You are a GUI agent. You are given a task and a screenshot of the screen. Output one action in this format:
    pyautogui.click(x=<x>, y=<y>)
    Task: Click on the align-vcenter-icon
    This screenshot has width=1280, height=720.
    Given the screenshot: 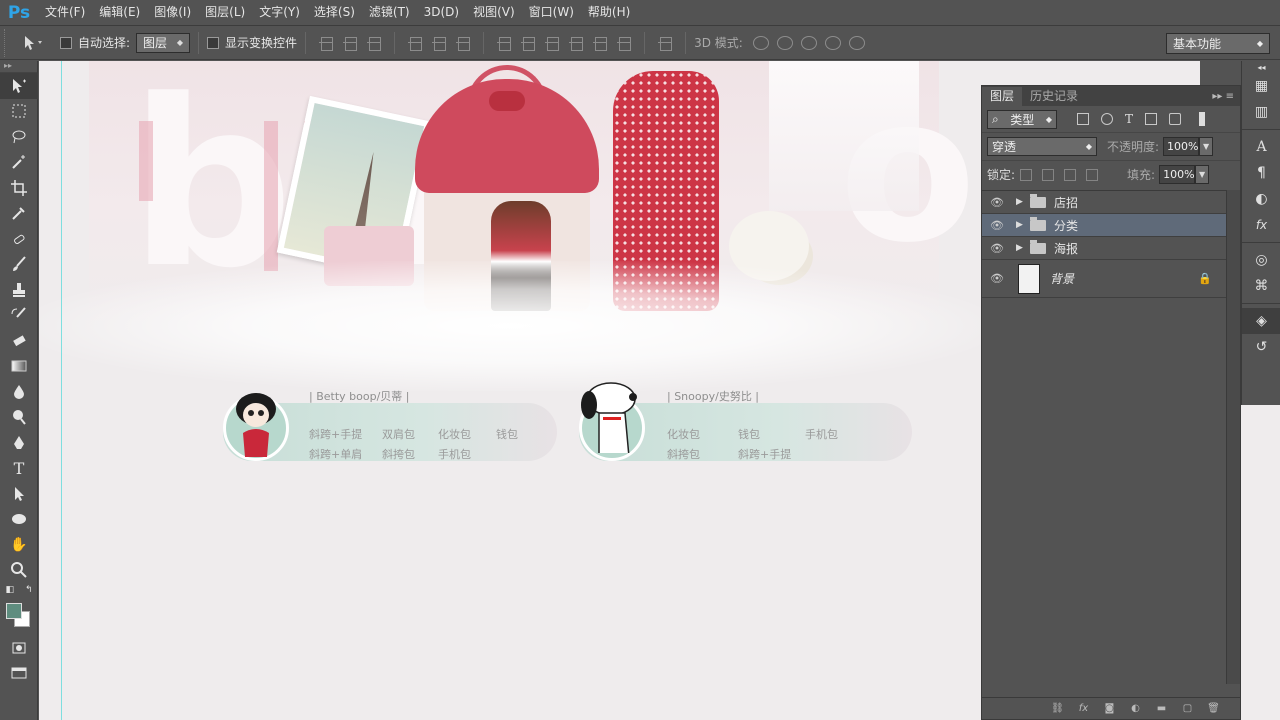 What is the action you would take?
    pyautogui.click(x=350, y=43)
    